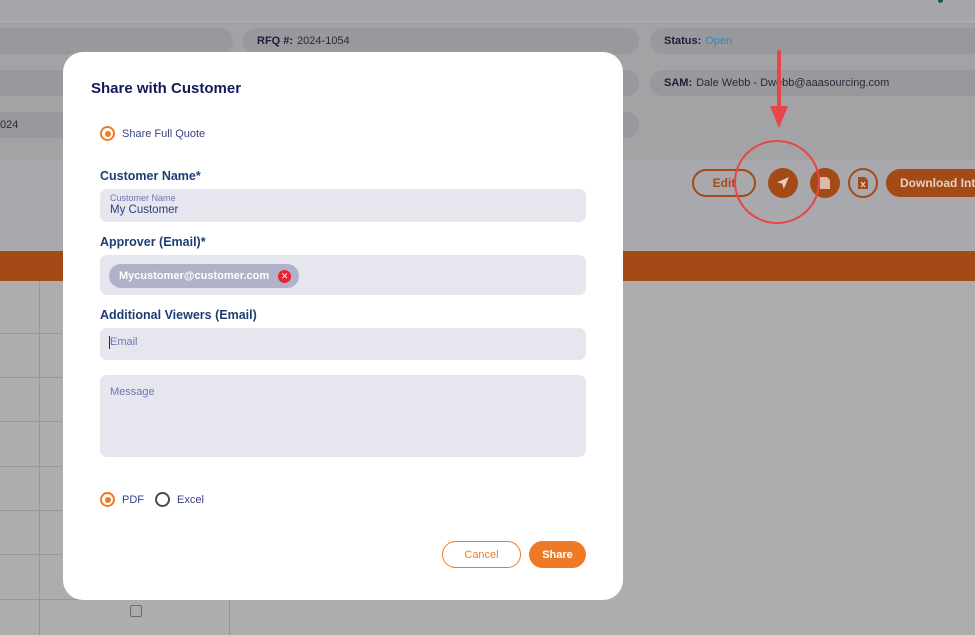 The width and height of the screenshot is (975, 635). I want to click on format-excel-option: Excel, so click(179, 499).